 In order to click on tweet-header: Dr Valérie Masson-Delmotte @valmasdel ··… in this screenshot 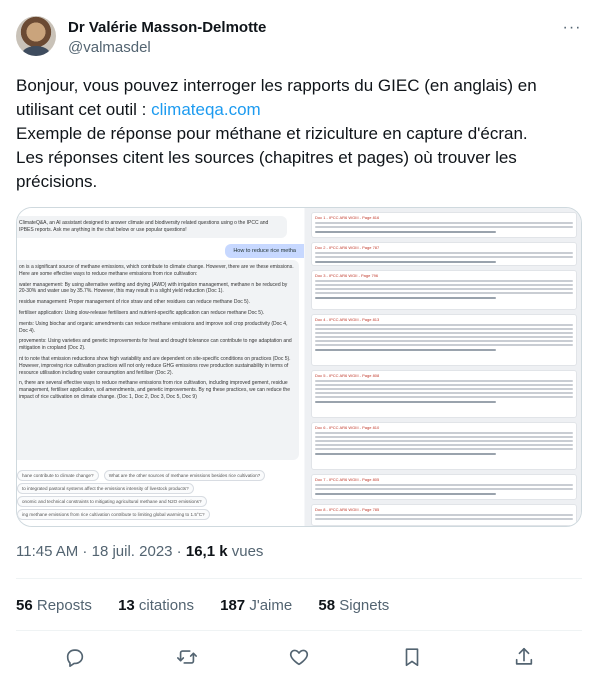, I will do `click(299, 36)`.